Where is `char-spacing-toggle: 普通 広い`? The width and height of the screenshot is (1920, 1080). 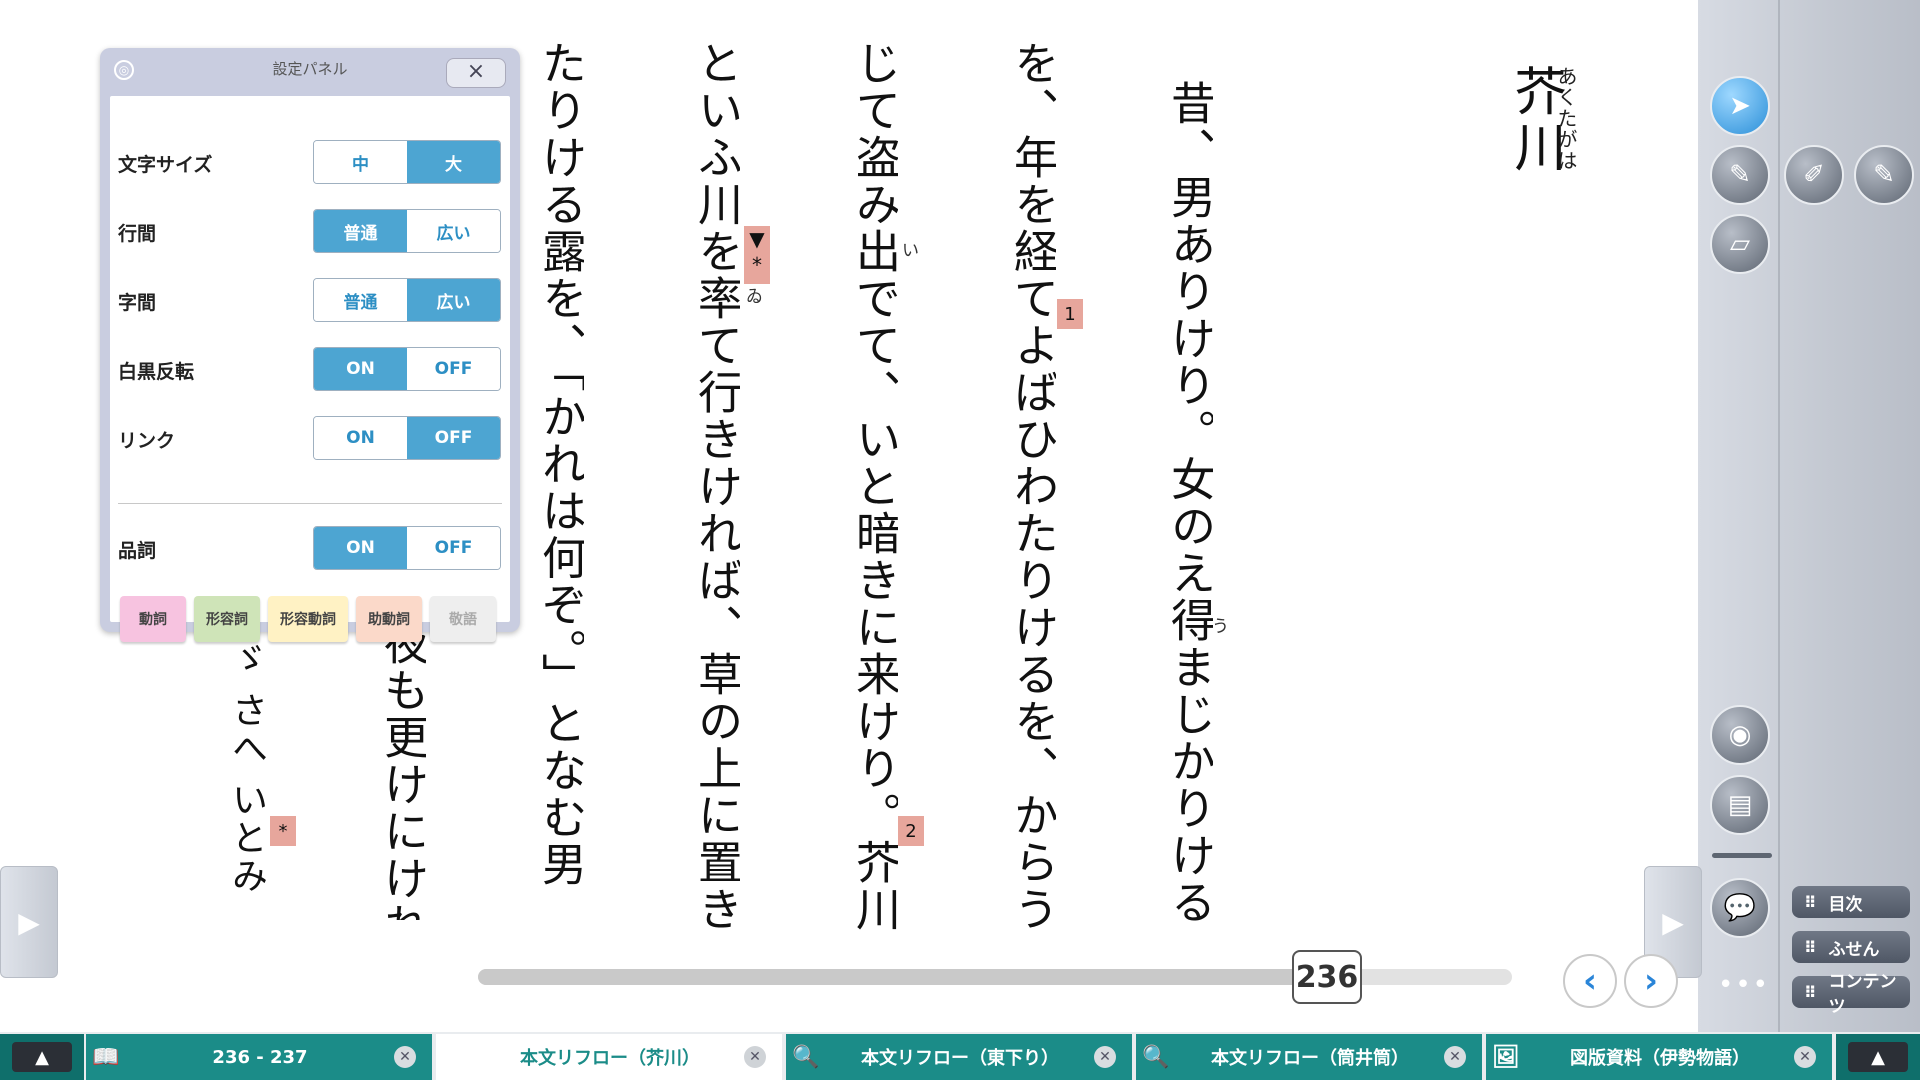
char-spacing-toggle: 普通 広い is located at coordinates (407, 300).